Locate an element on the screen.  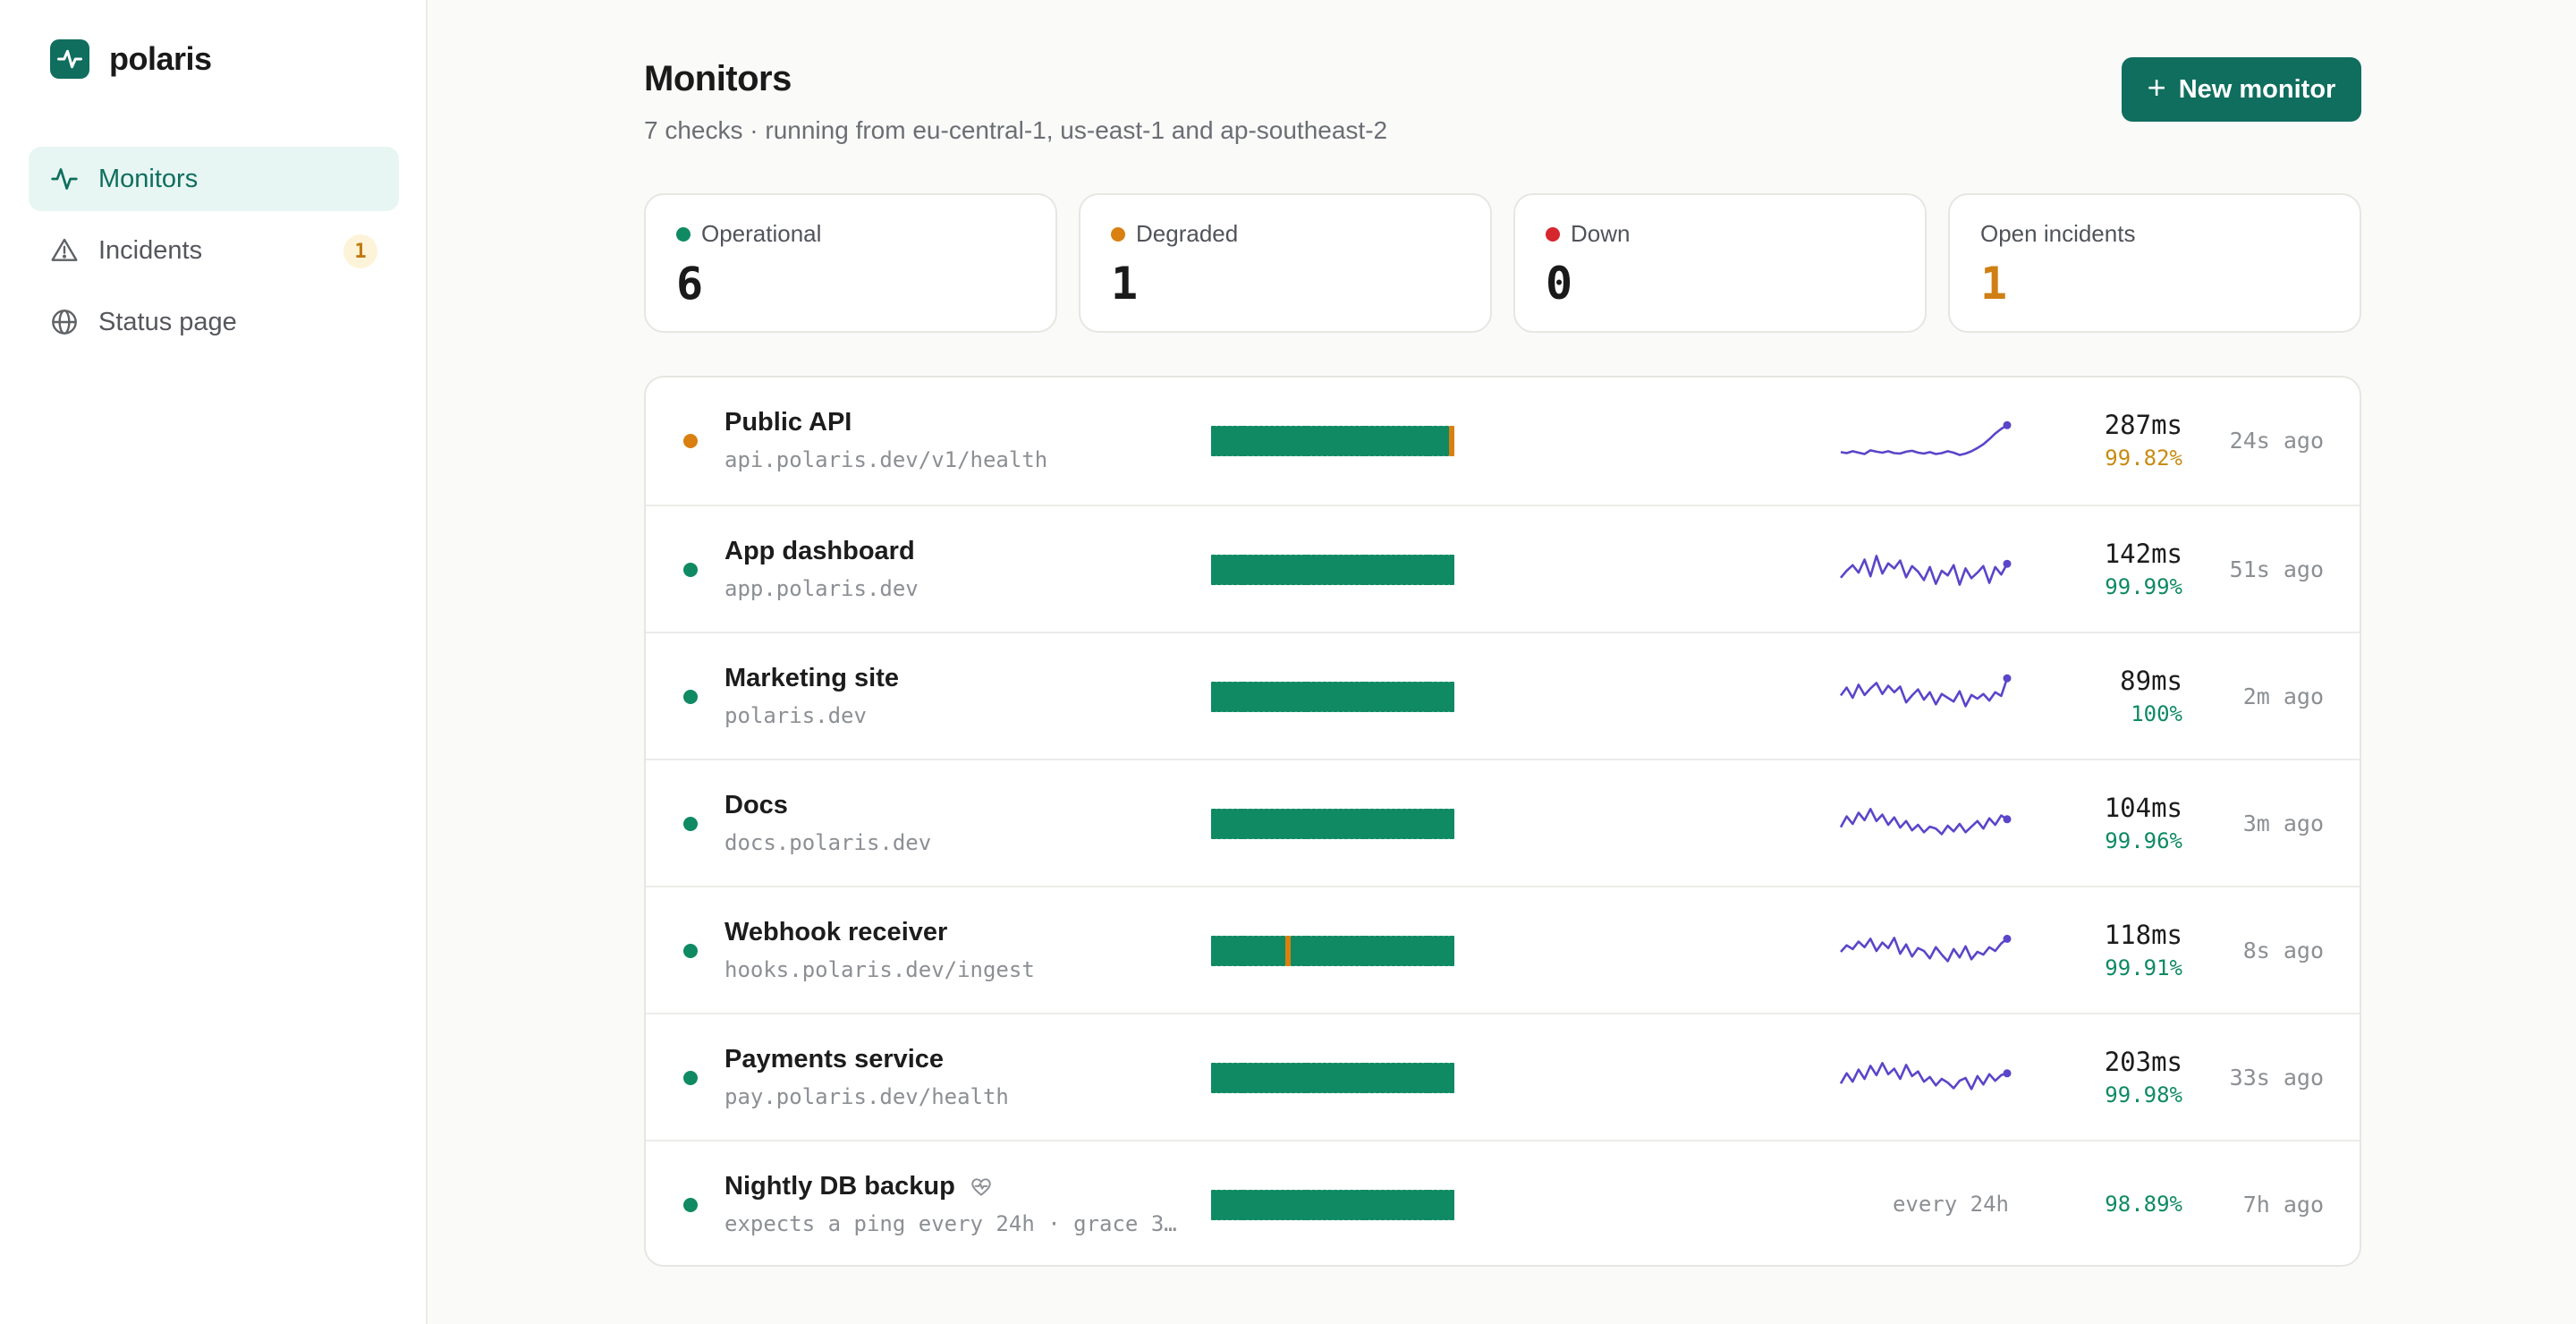
sidebar-item-status-page: Status page is located at coordinates (214, 322).